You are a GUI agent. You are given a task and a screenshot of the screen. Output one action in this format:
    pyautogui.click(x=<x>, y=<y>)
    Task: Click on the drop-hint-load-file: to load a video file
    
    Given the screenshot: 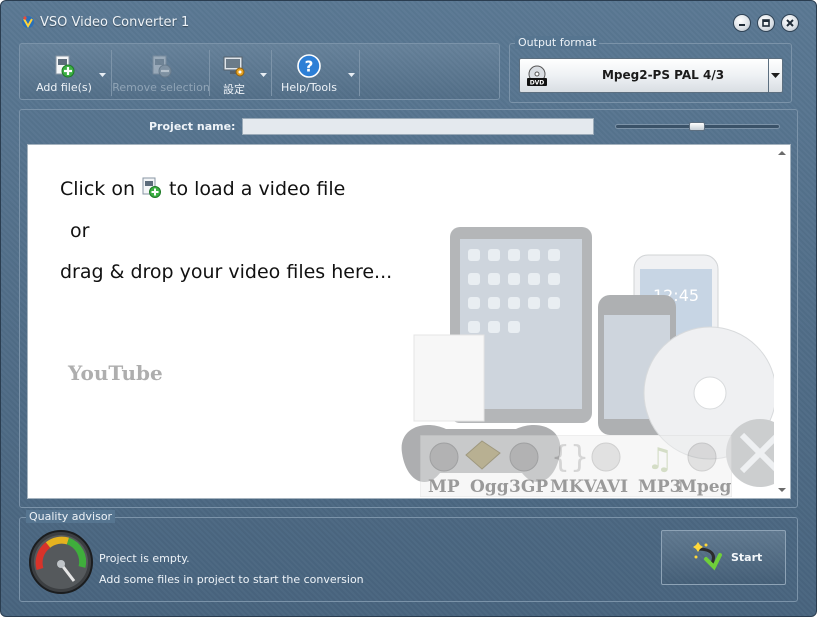 What is the action you would take?
    pyautogui.click(x=257, y=189)
    